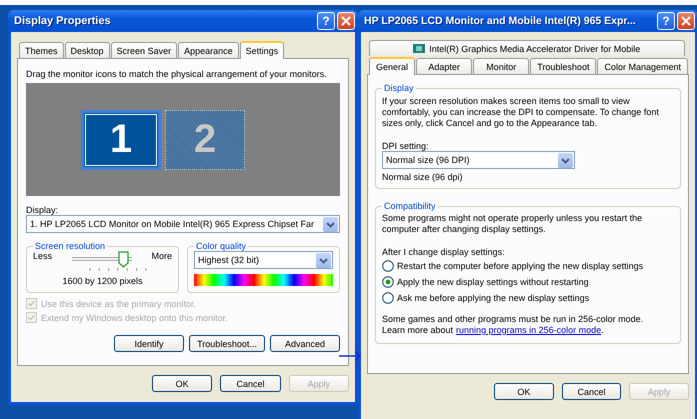 This screenshot has height=419, width=697. Describe the element at coordinates (177, 74) in the screenshot. I see `instruction-text: Drag the monitor icons to match the physical arrangement of your monitors.` at that location.